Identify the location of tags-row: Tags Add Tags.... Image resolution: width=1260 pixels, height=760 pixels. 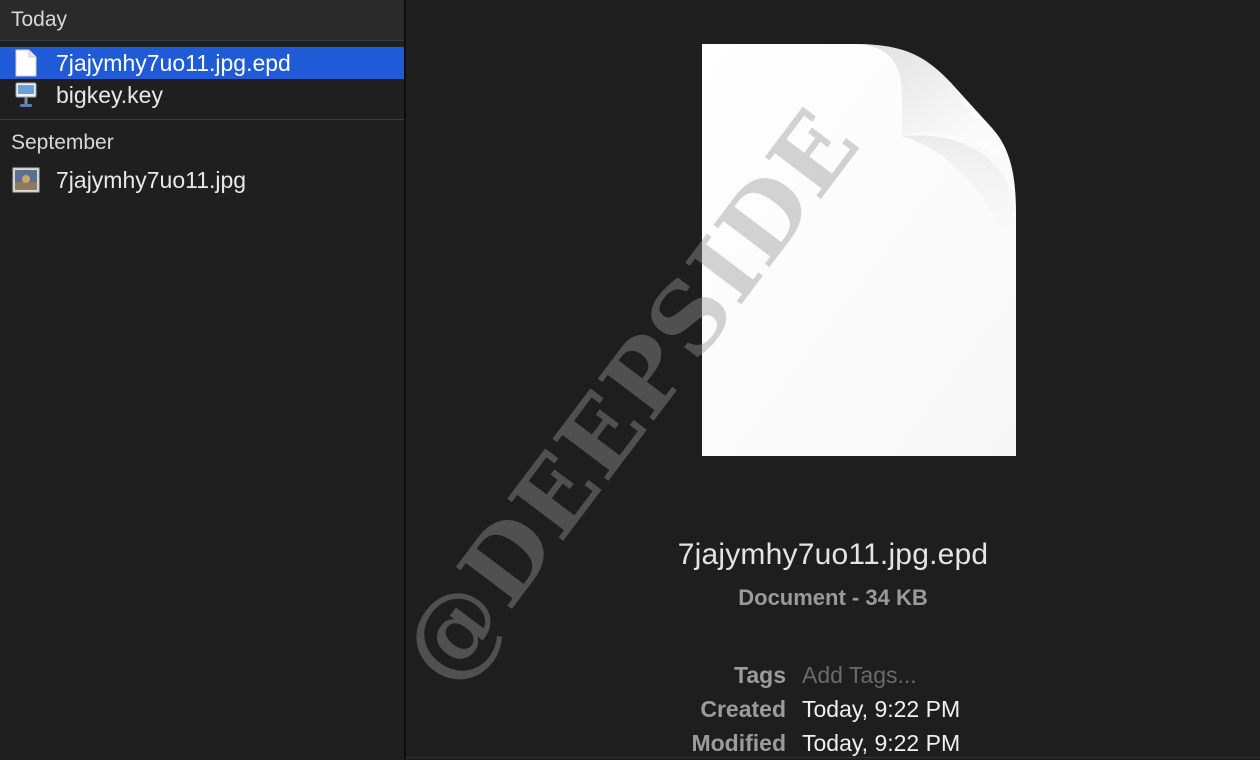
(836, 675).